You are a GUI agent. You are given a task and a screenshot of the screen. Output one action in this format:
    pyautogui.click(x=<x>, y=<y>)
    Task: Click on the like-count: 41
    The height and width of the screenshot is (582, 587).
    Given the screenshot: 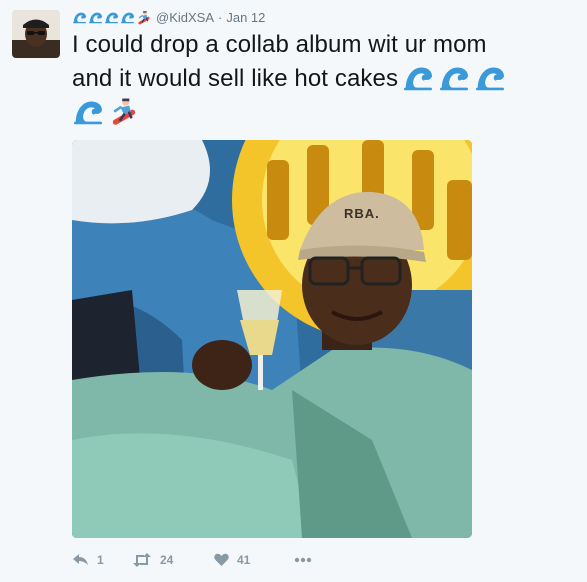 What is the action you would take?
    pyautogui.click(x=244, y=560)
    